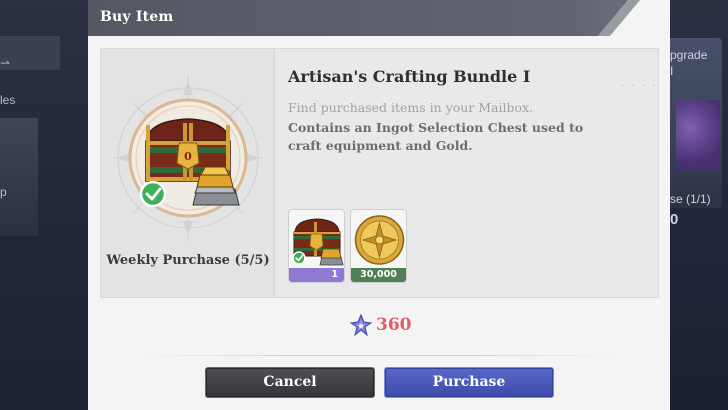 This screenshot has height=410, width=728. Describe the element at coordinates (5, 63) in the screenshot. I see `background-arrow-icon: ⇀` at that location.